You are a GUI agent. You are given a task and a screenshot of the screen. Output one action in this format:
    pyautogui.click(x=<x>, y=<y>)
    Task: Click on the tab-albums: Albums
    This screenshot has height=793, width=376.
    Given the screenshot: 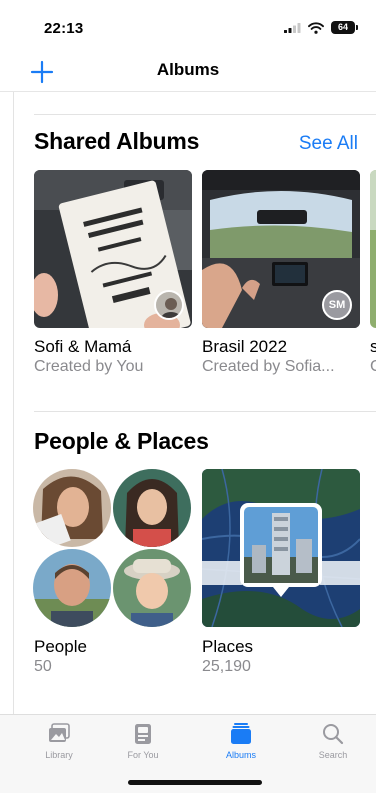 What is the action you would take?
    pyautogui.click(x=241, y=740)
    